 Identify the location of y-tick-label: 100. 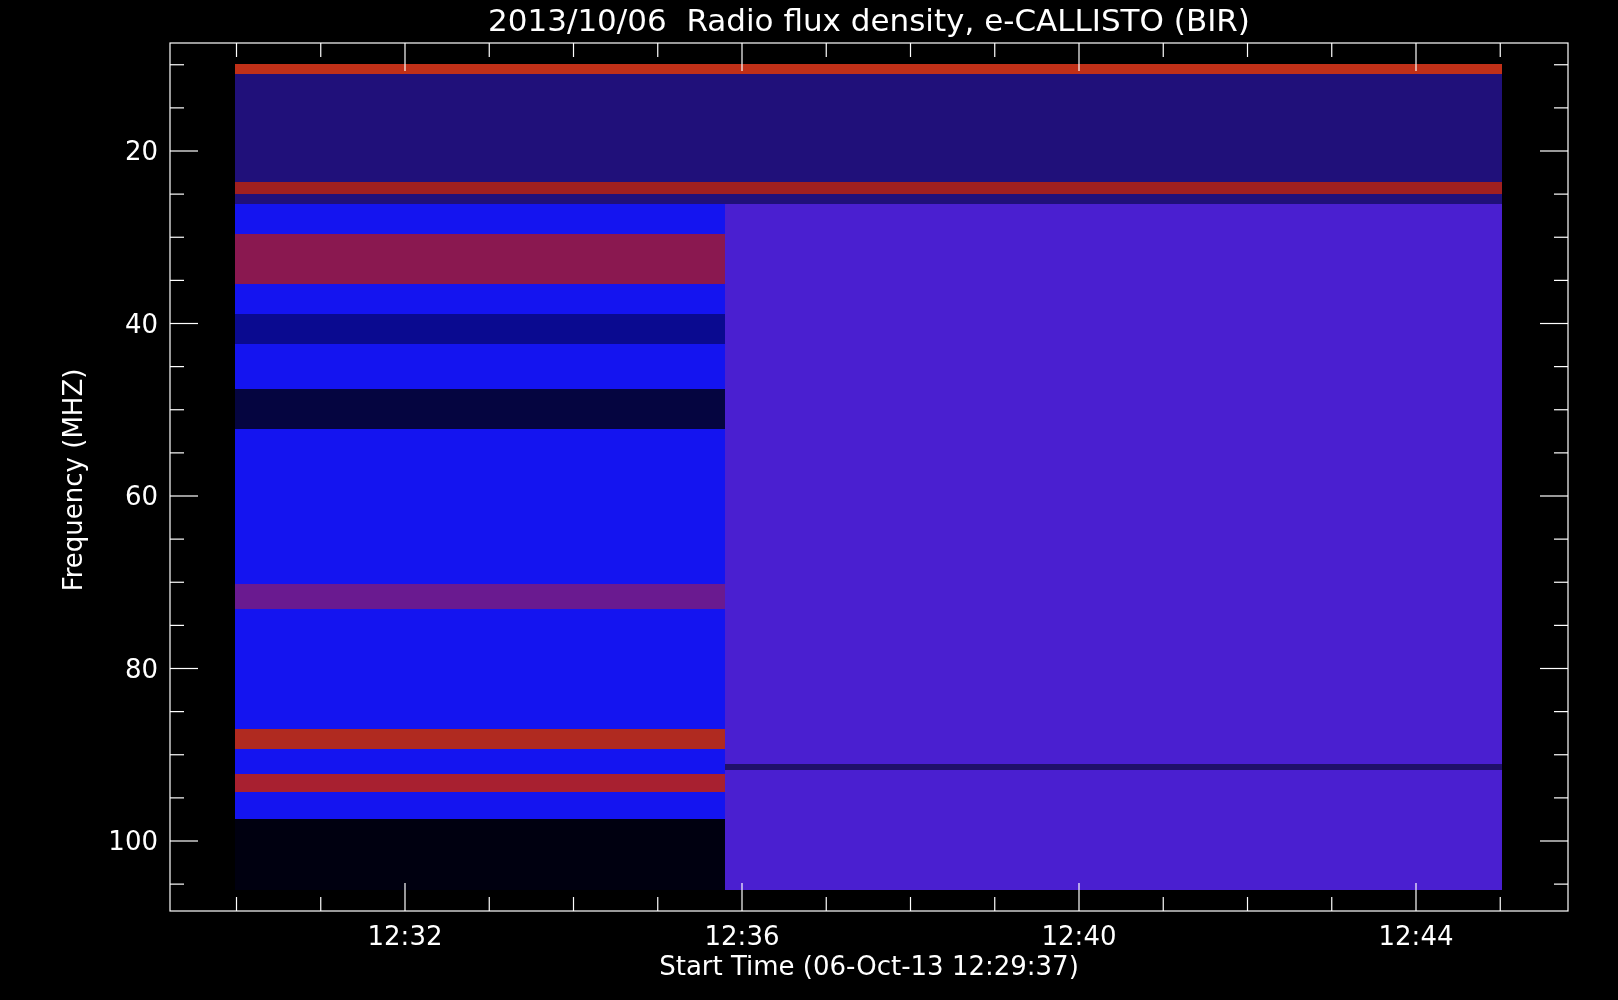
(133, 841).